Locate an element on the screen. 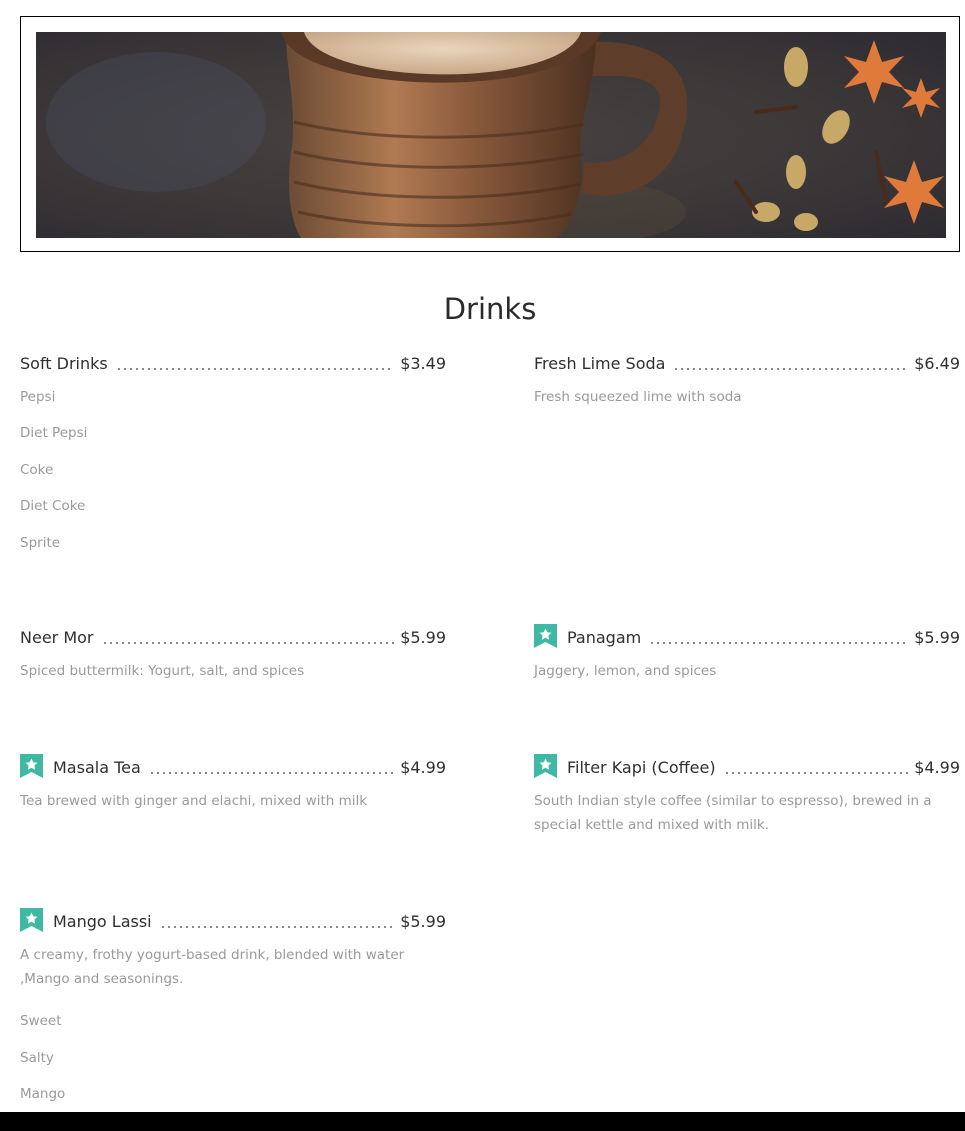  item-name: Panagam is located at coordinates (604, 637).